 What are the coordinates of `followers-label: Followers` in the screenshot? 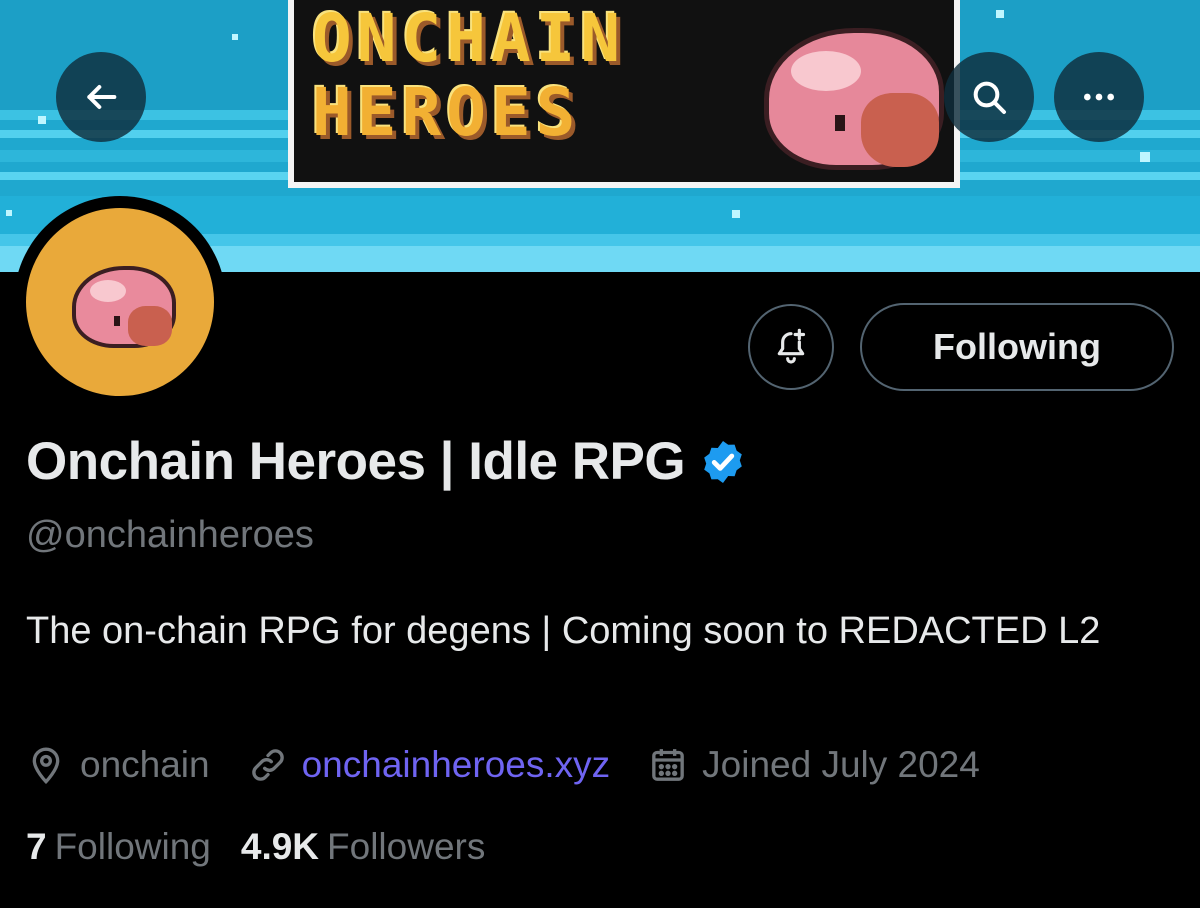 It's located at (406, 846).